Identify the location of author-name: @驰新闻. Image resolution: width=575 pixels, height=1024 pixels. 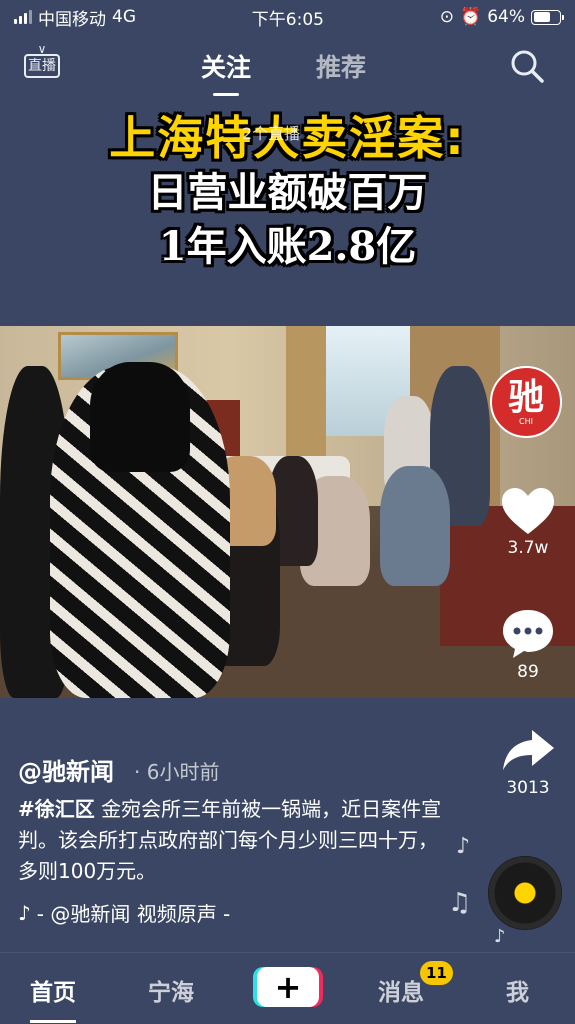
(66, 769).